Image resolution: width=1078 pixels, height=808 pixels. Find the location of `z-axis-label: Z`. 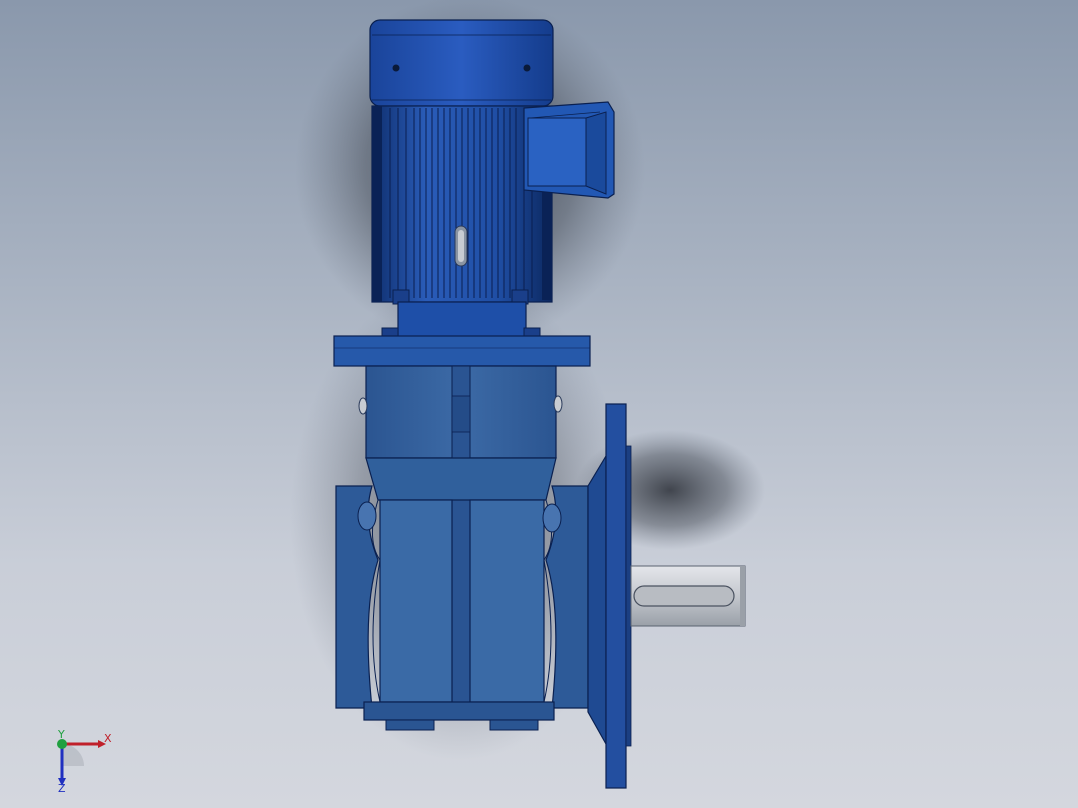

z-axis-label: Z is located at coordinates (62, 787).